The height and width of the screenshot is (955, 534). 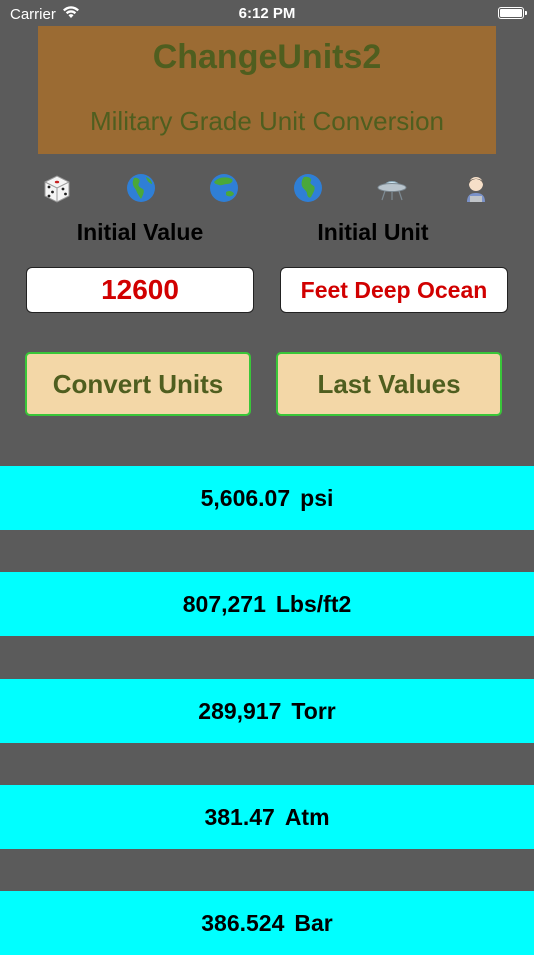 I want to click on convert-units-button: Convert Units, so click(x=138, y=384).